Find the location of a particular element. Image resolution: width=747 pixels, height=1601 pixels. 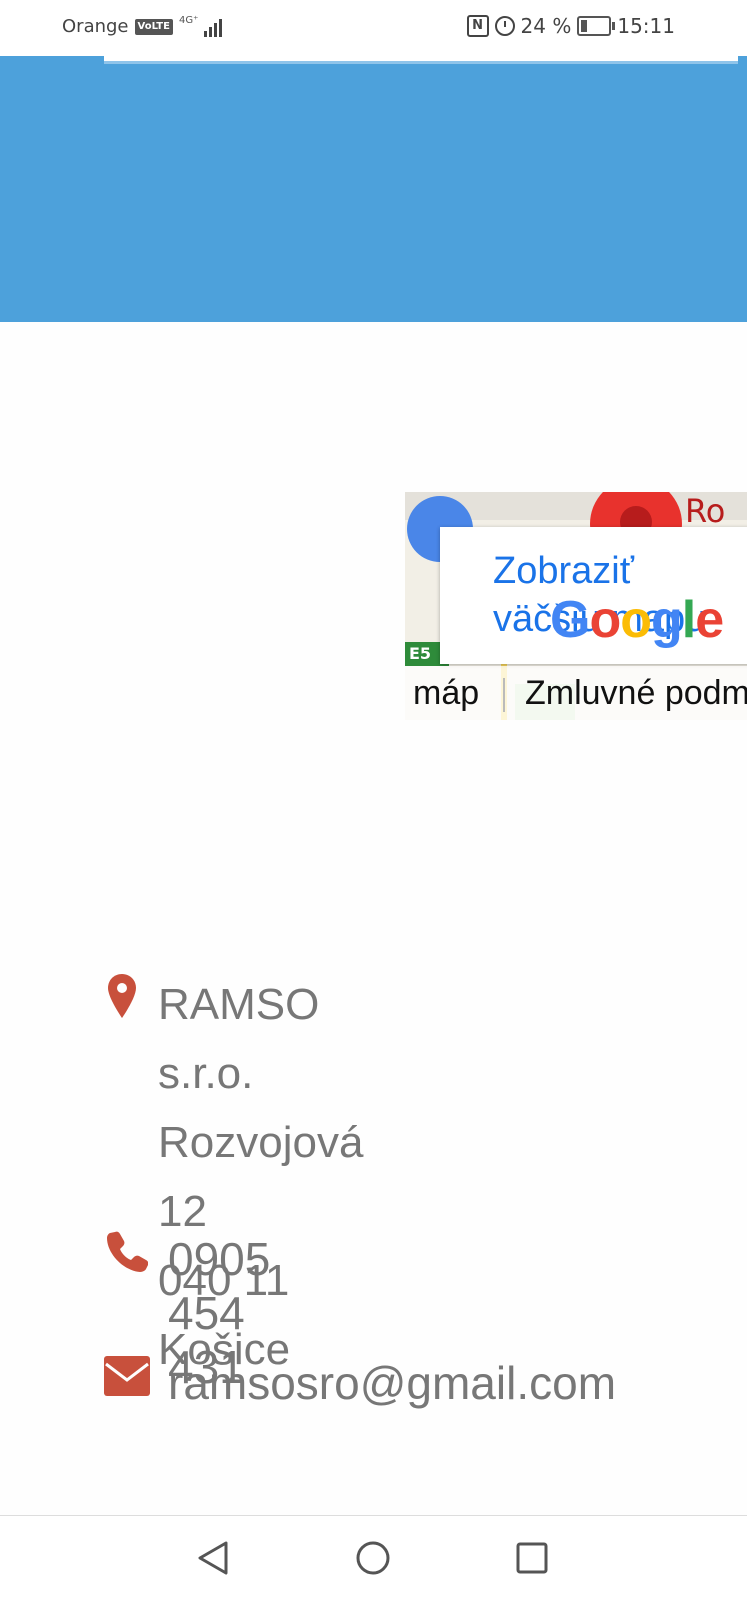

home-icon is located at coordinates (373, 1558).